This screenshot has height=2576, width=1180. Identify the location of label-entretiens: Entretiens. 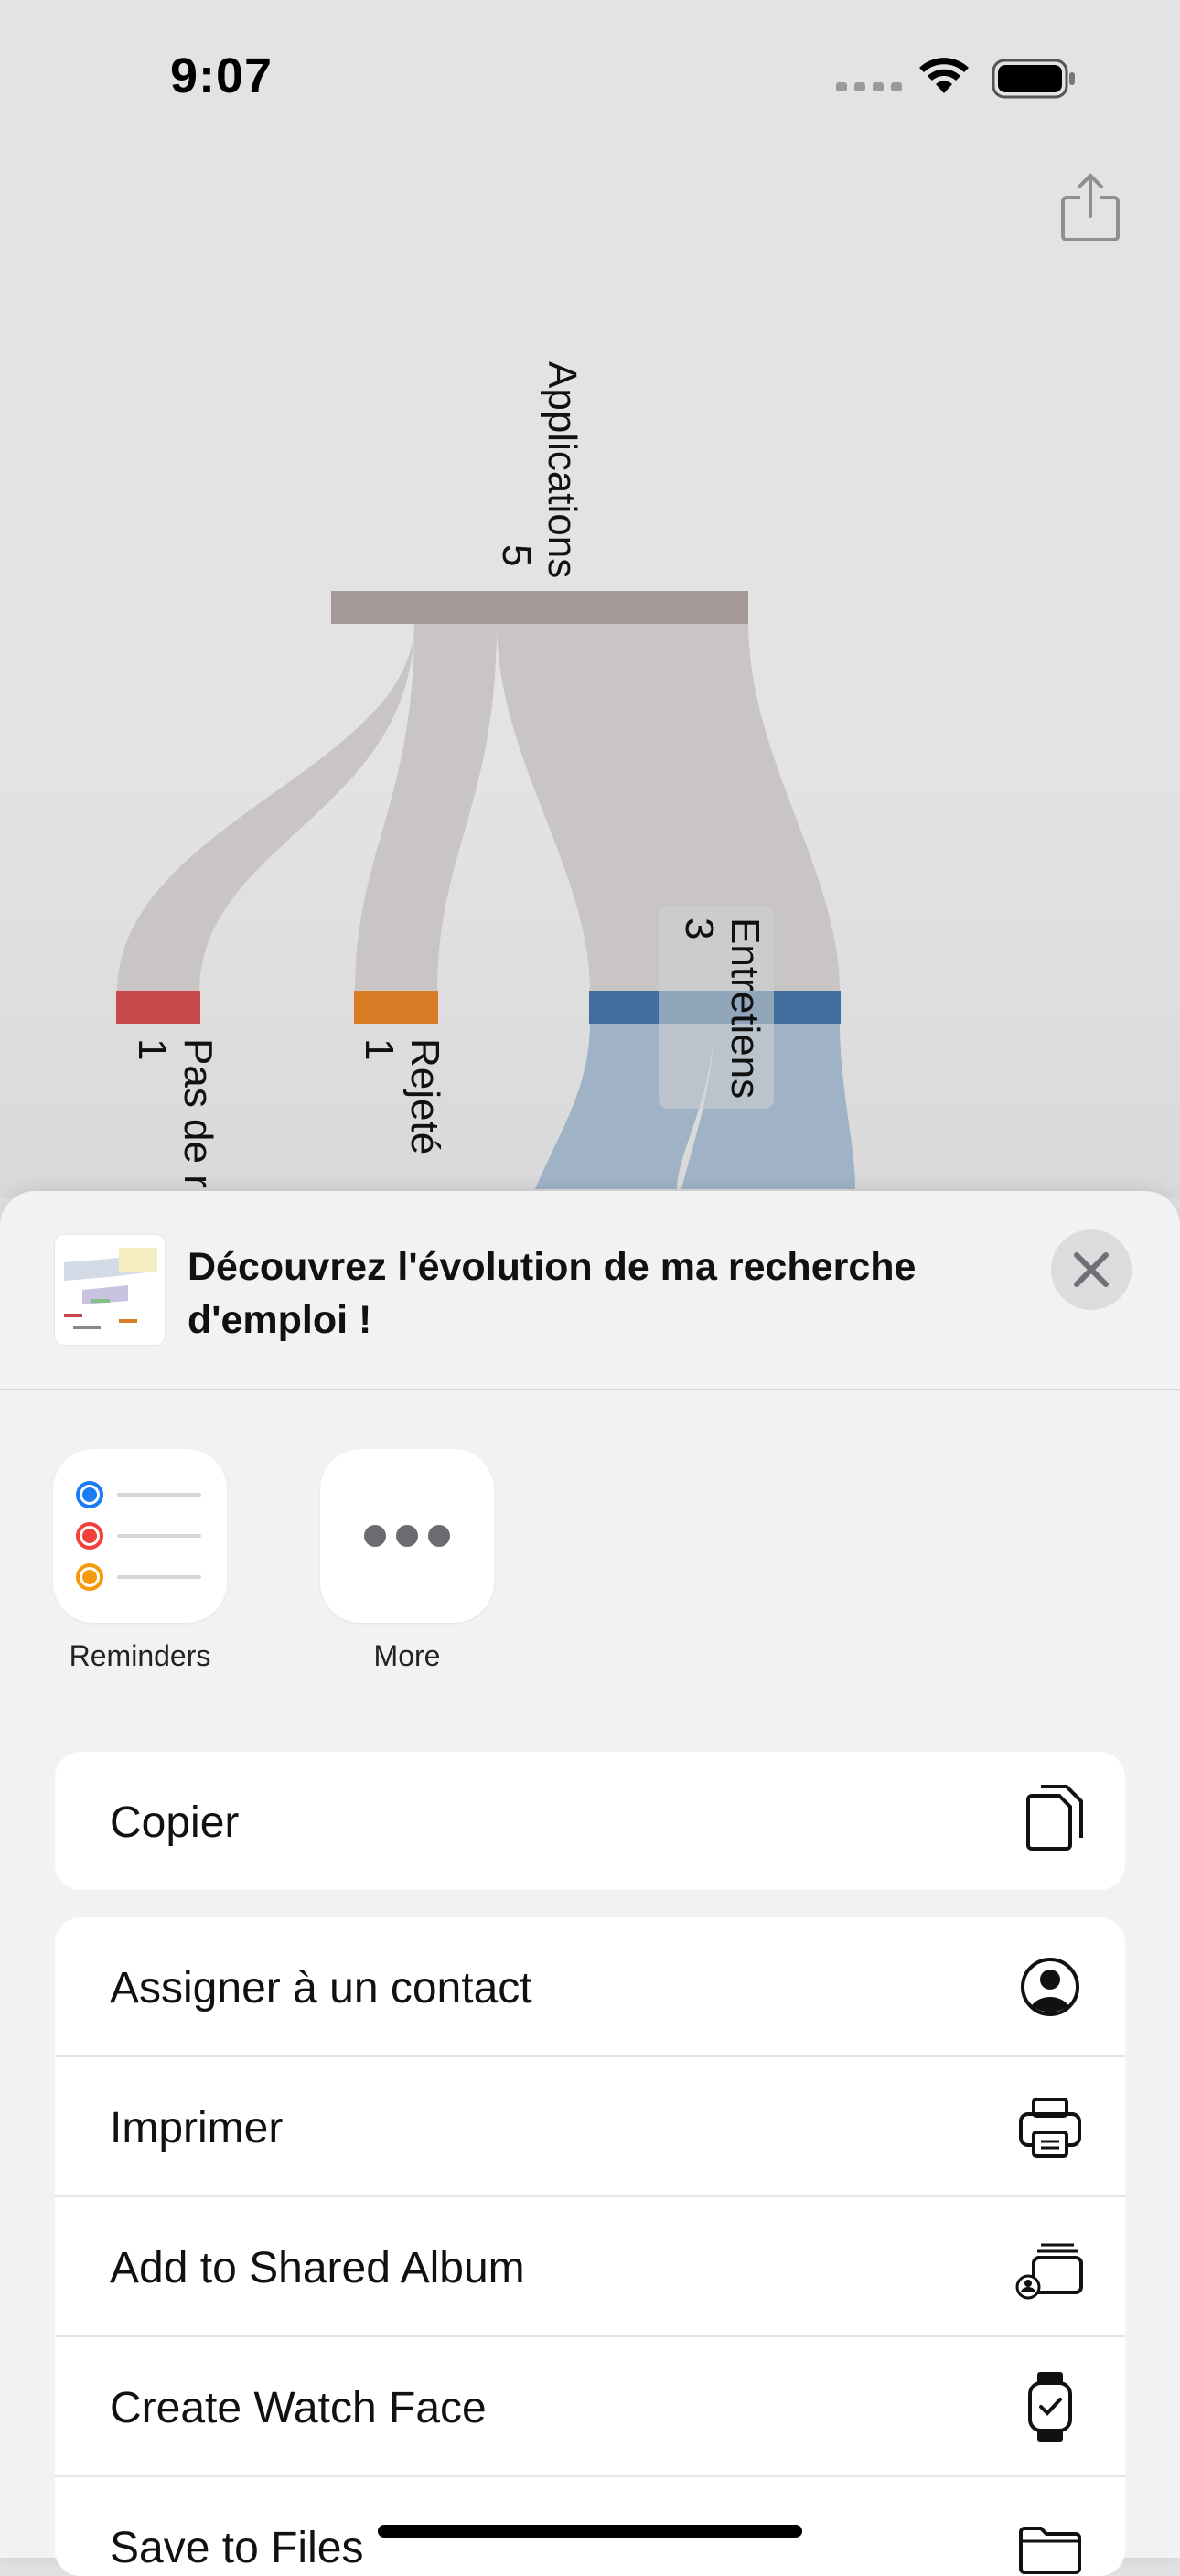
(745, 1009).